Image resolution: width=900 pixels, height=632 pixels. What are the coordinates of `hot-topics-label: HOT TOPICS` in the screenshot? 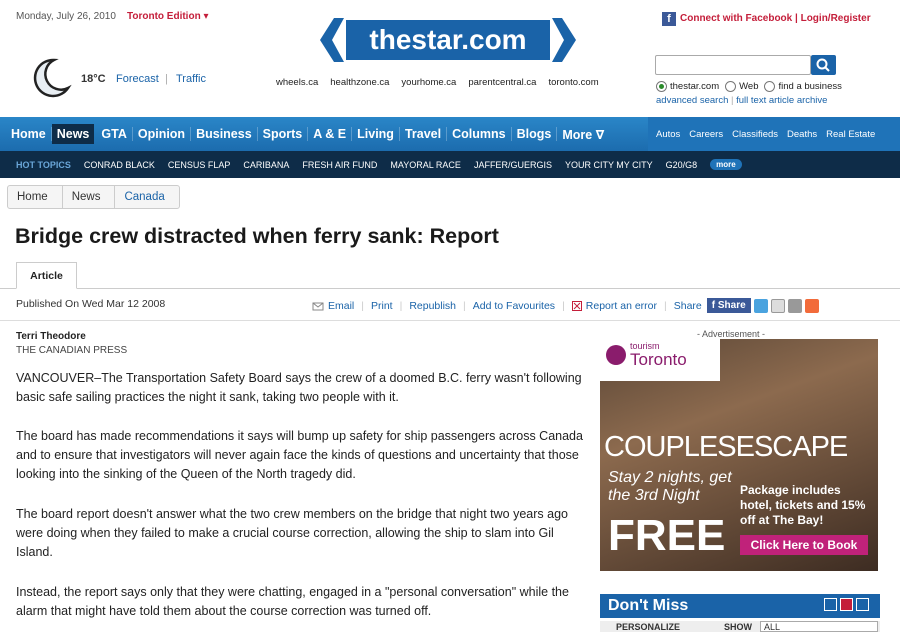 It's located at (43, 164).